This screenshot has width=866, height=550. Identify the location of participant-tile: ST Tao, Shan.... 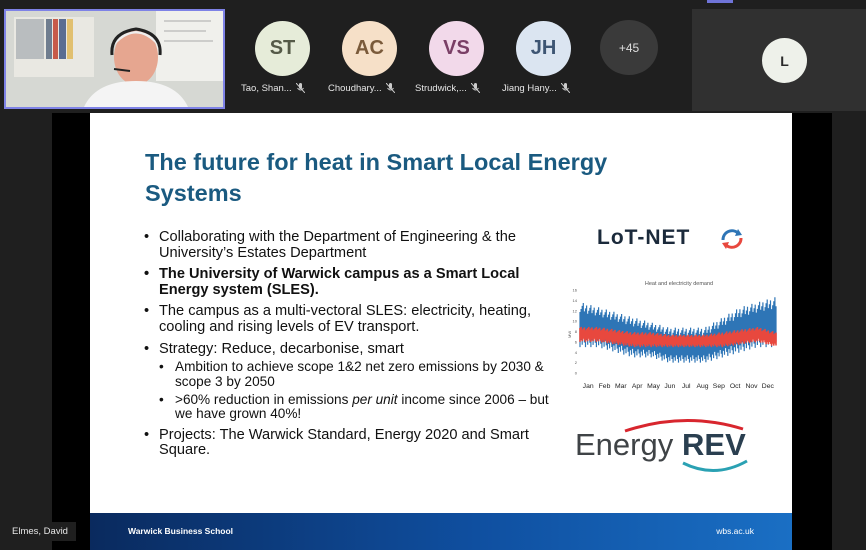
(283, 61).